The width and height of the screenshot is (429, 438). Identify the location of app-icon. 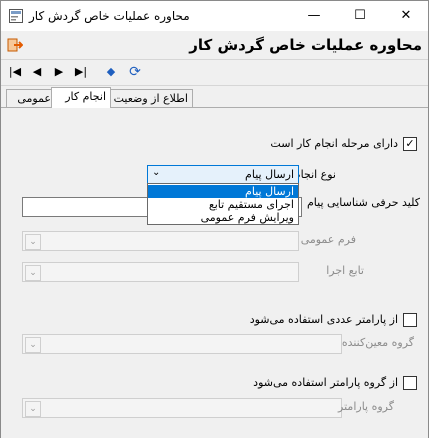
(16, 16).